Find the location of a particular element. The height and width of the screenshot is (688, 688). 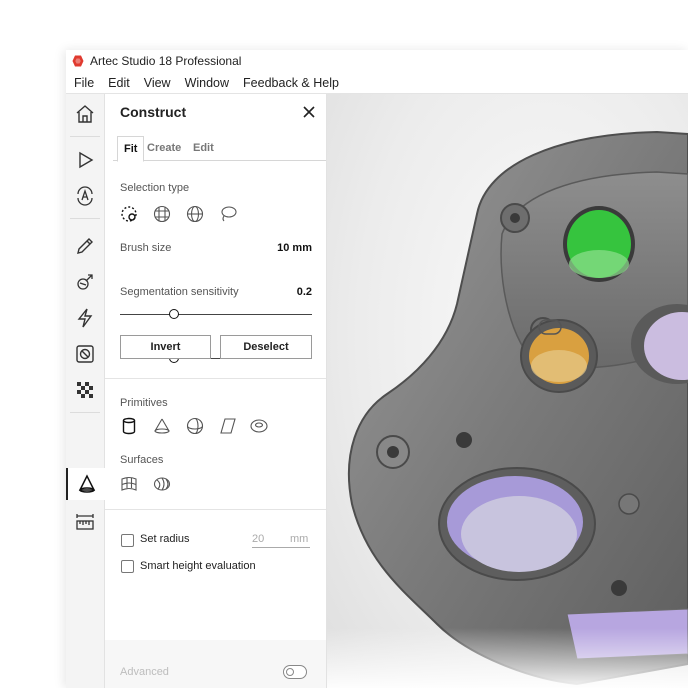

lasso-selection-icon is located at coordinates (228, 214).